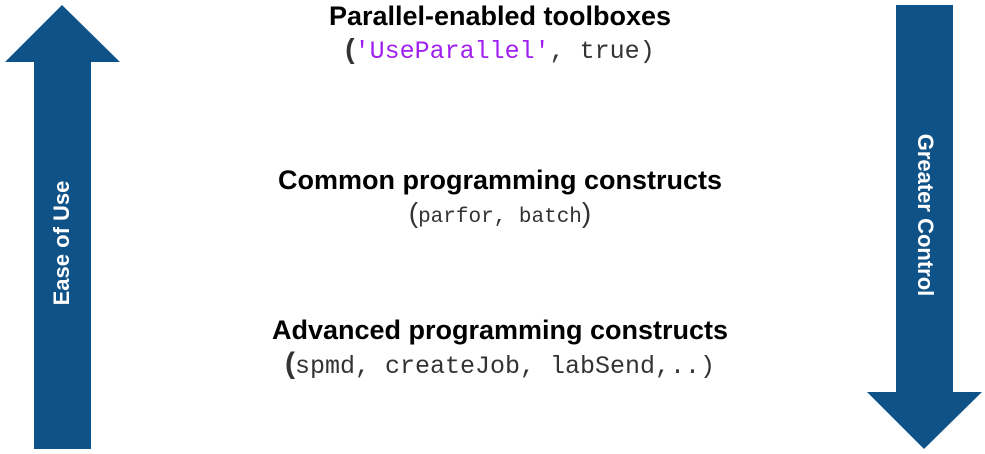 Image resolution: width=985 pixels, height=454 pixels. Describe the element at coordinates (497, 367) in the screenshot. I see `code-keywords: spmd, createJob, labSend,..` at that location.